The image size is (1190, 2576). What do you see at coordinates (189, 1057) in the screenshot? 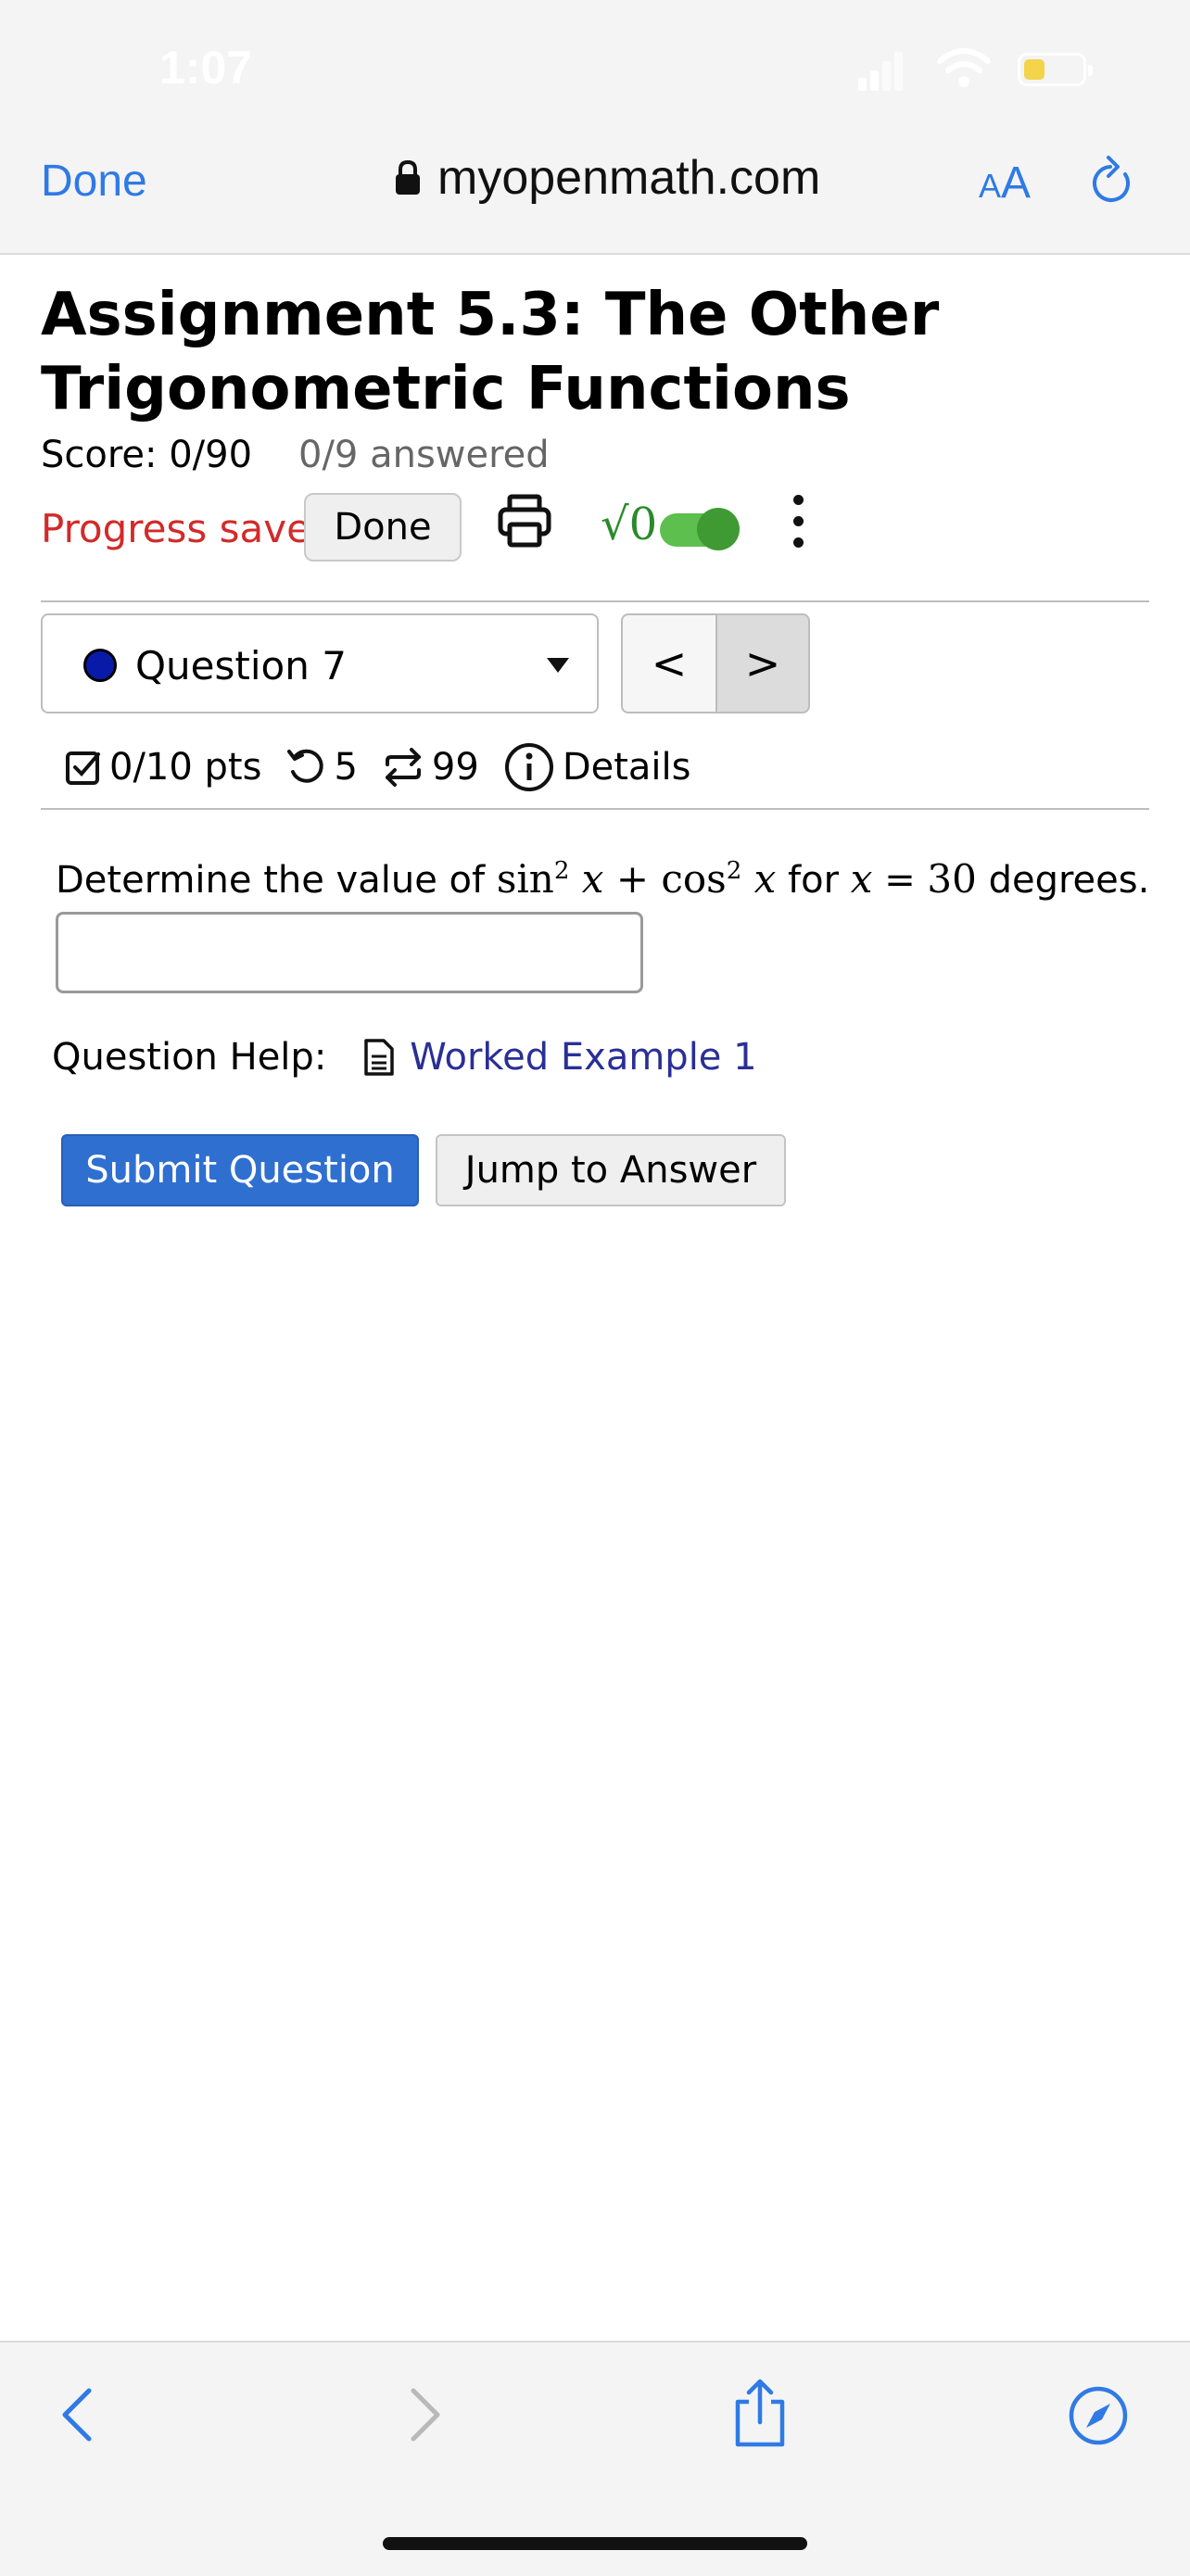
I see `help-label: Question Help:` at bounding box center [189, 1057].